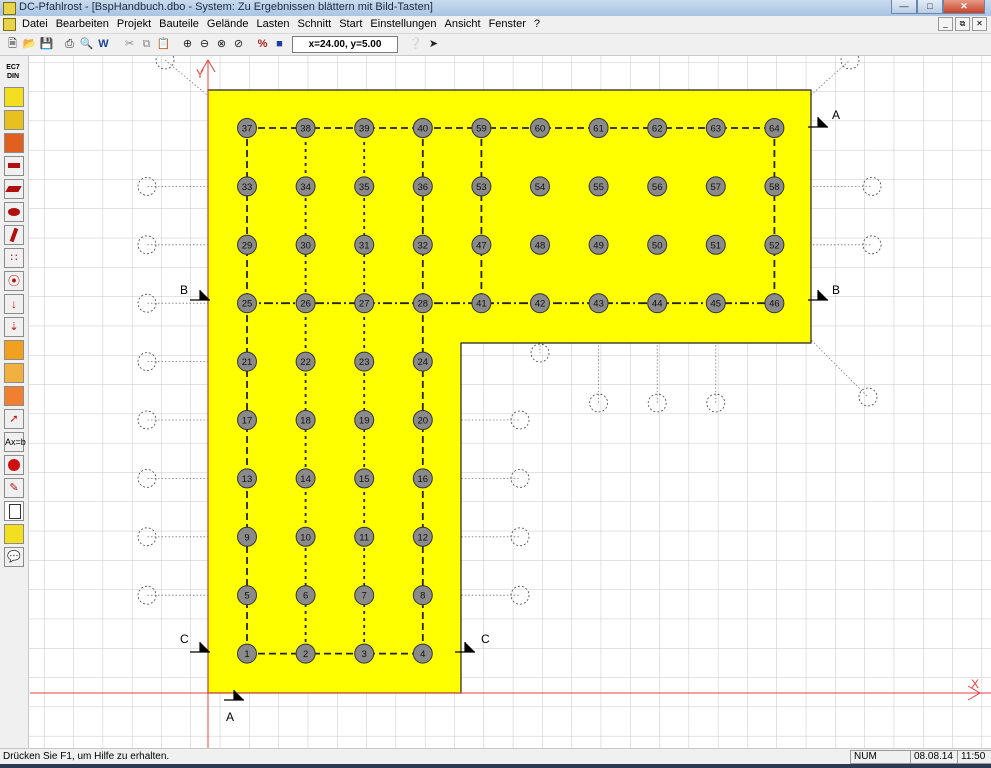 This screenshot has height=768, width=991. I want to click on pile-54: 54, so click(540, 186).